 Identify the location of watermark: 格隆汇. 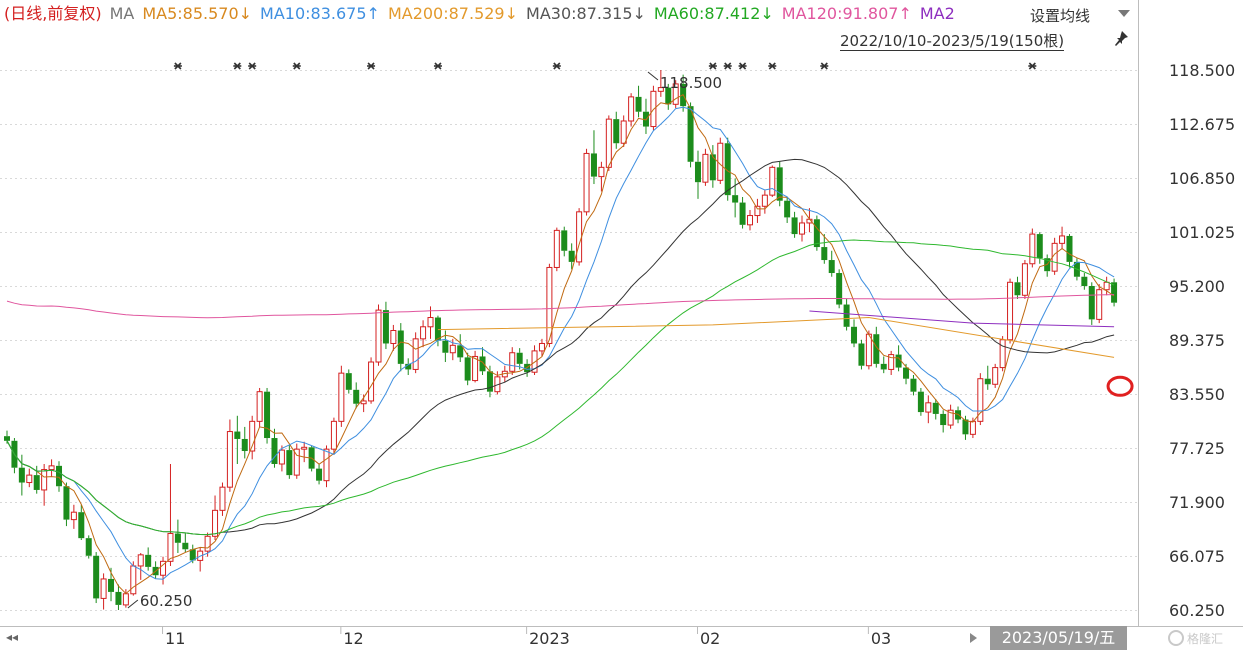
(1195, 638).